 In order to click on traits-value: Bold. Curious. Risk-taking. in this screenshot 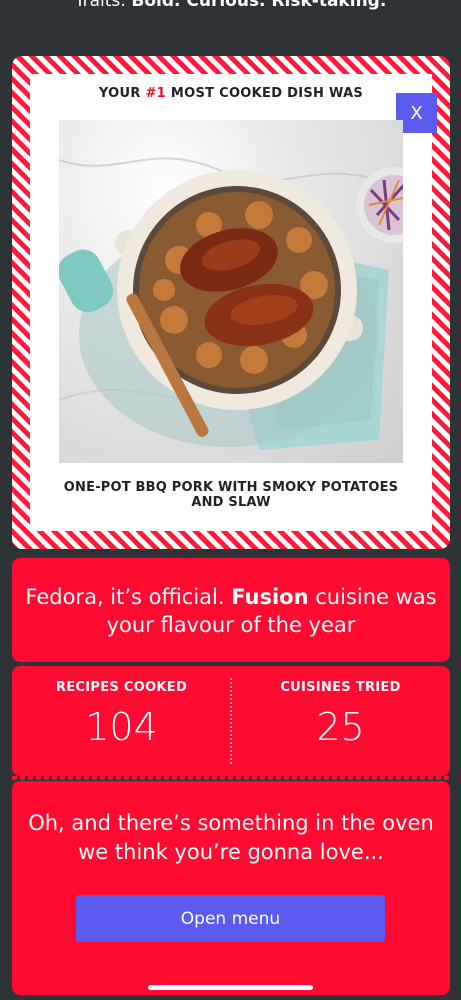, I will do `click(259, 5)`.